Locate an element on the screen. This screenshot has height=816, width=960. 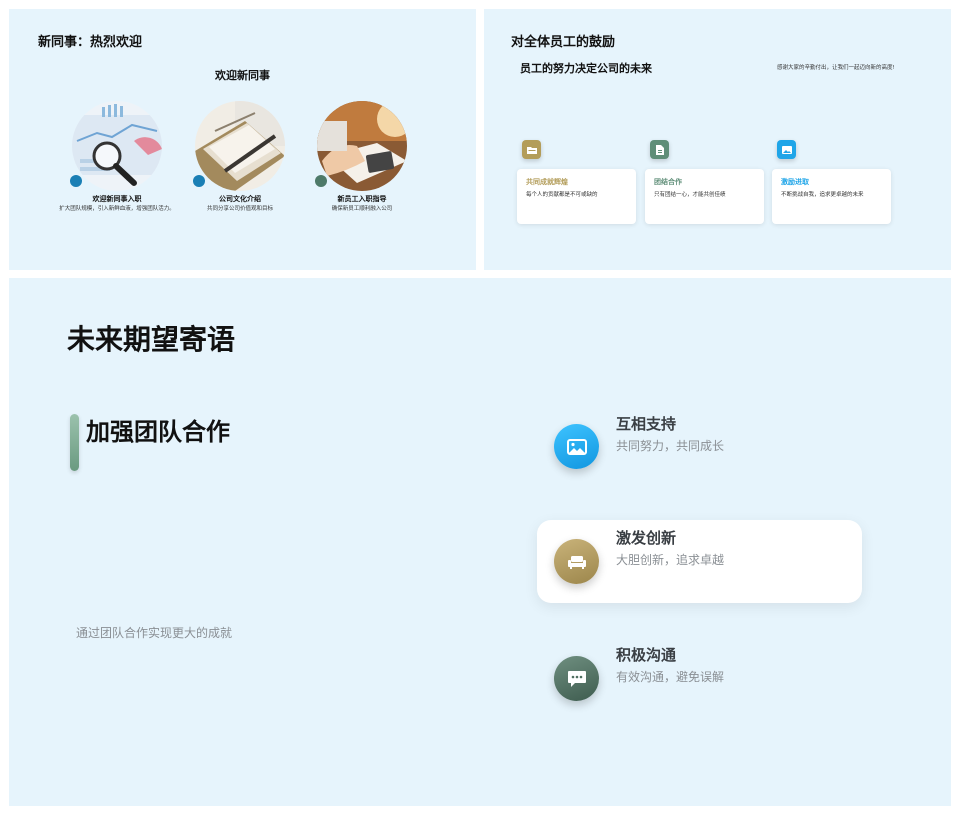
motivation-card: 激励进取 不断挑战自我，追求更卓越的未来 is located at coordinates (831, 196).